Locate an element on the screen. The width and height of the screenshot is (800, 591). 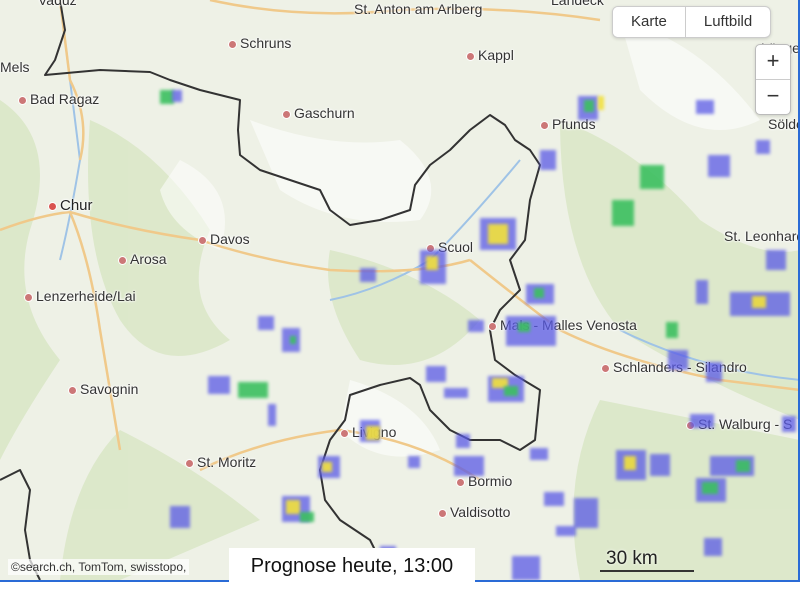
zoom-out-button: − is located at coordinates (773, 97).